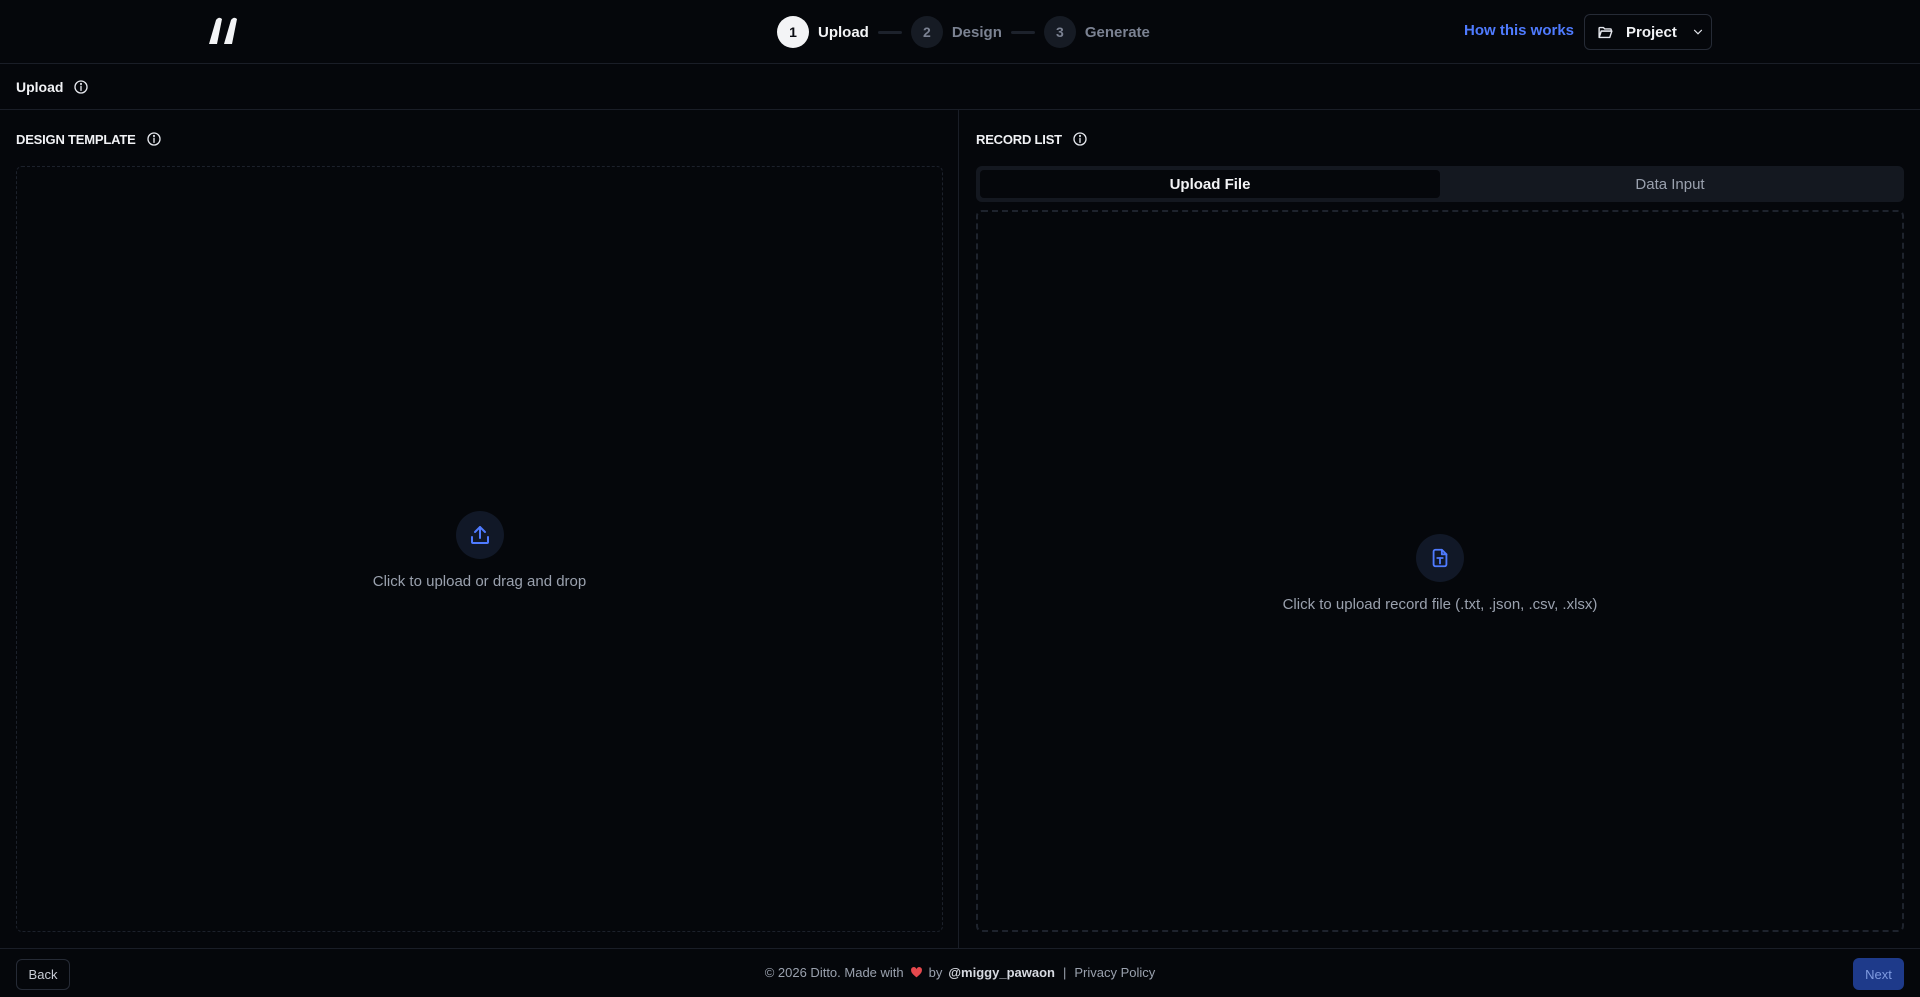  I want to click on panel-divider, so click(958, 529).